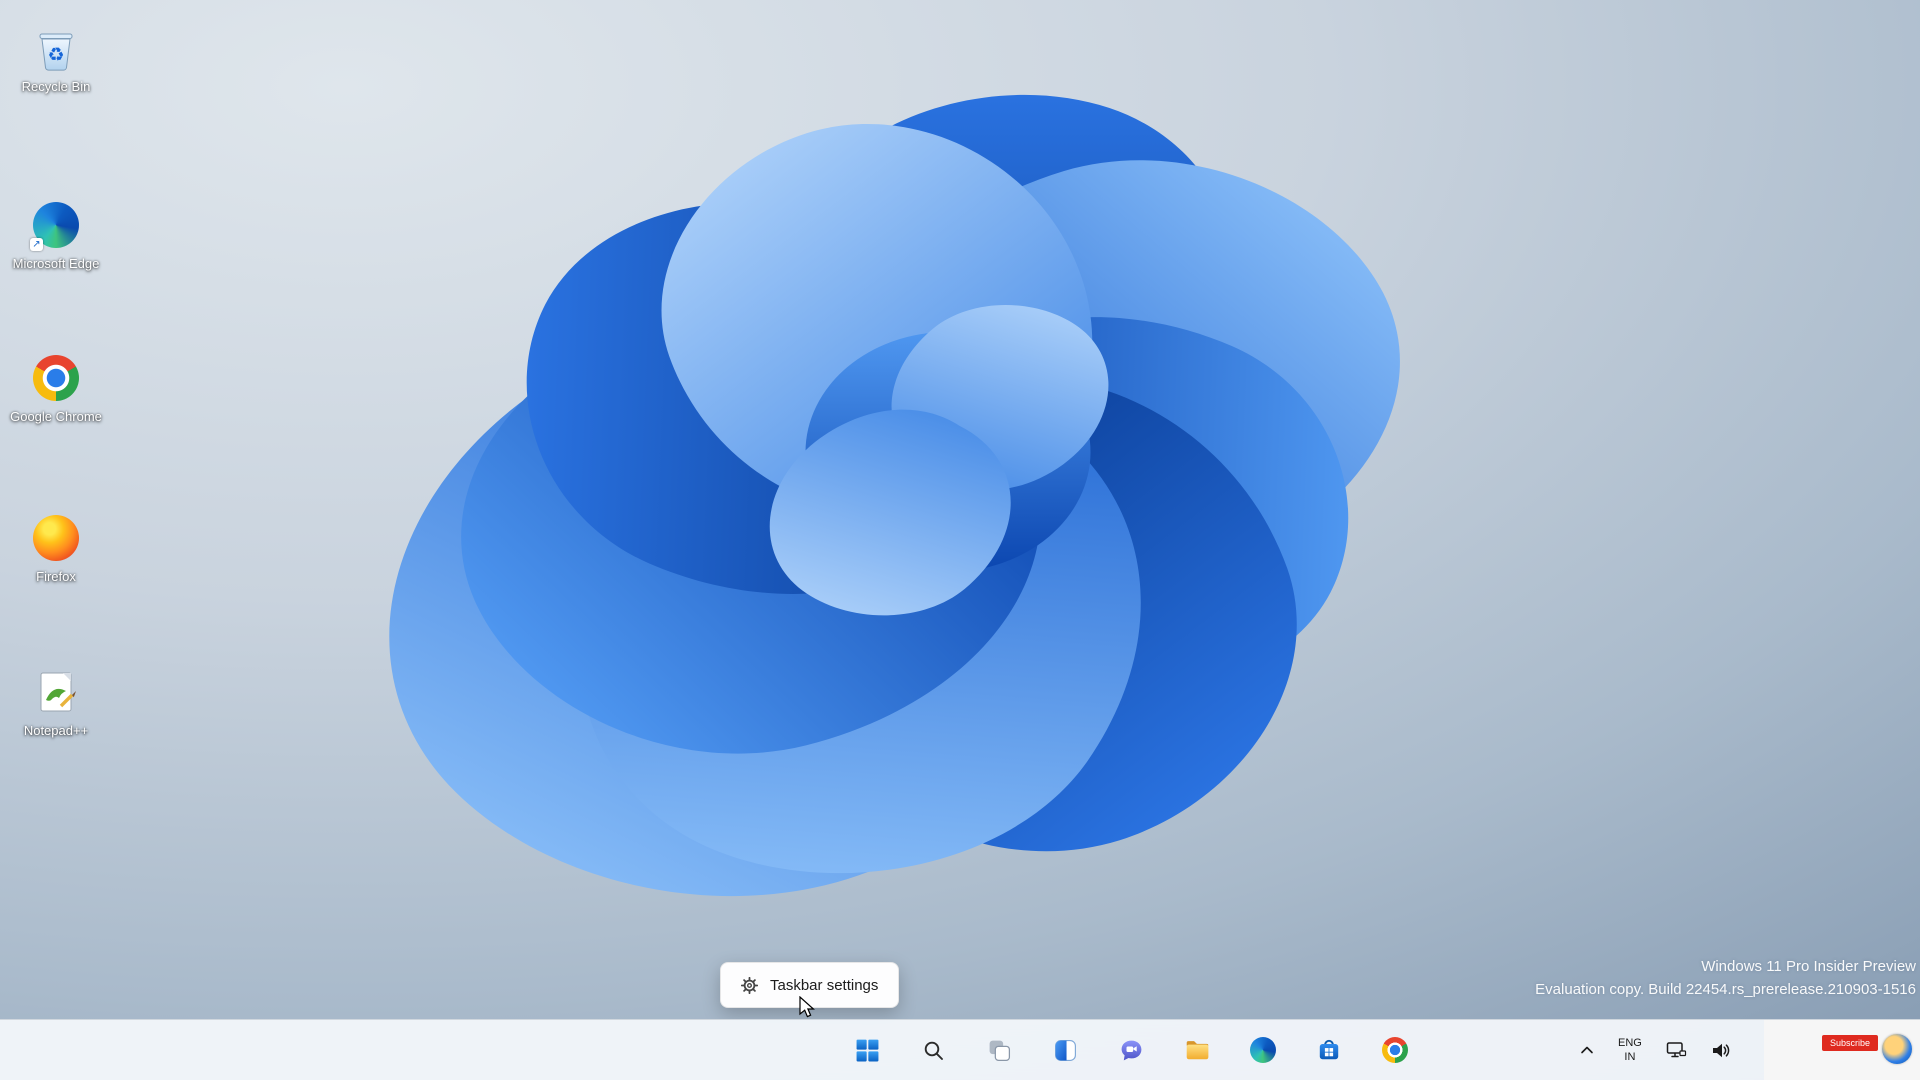  I want to click on desktop-icon-microsoft-edge: ↗ Microsoft Edge, so click(56, 235).